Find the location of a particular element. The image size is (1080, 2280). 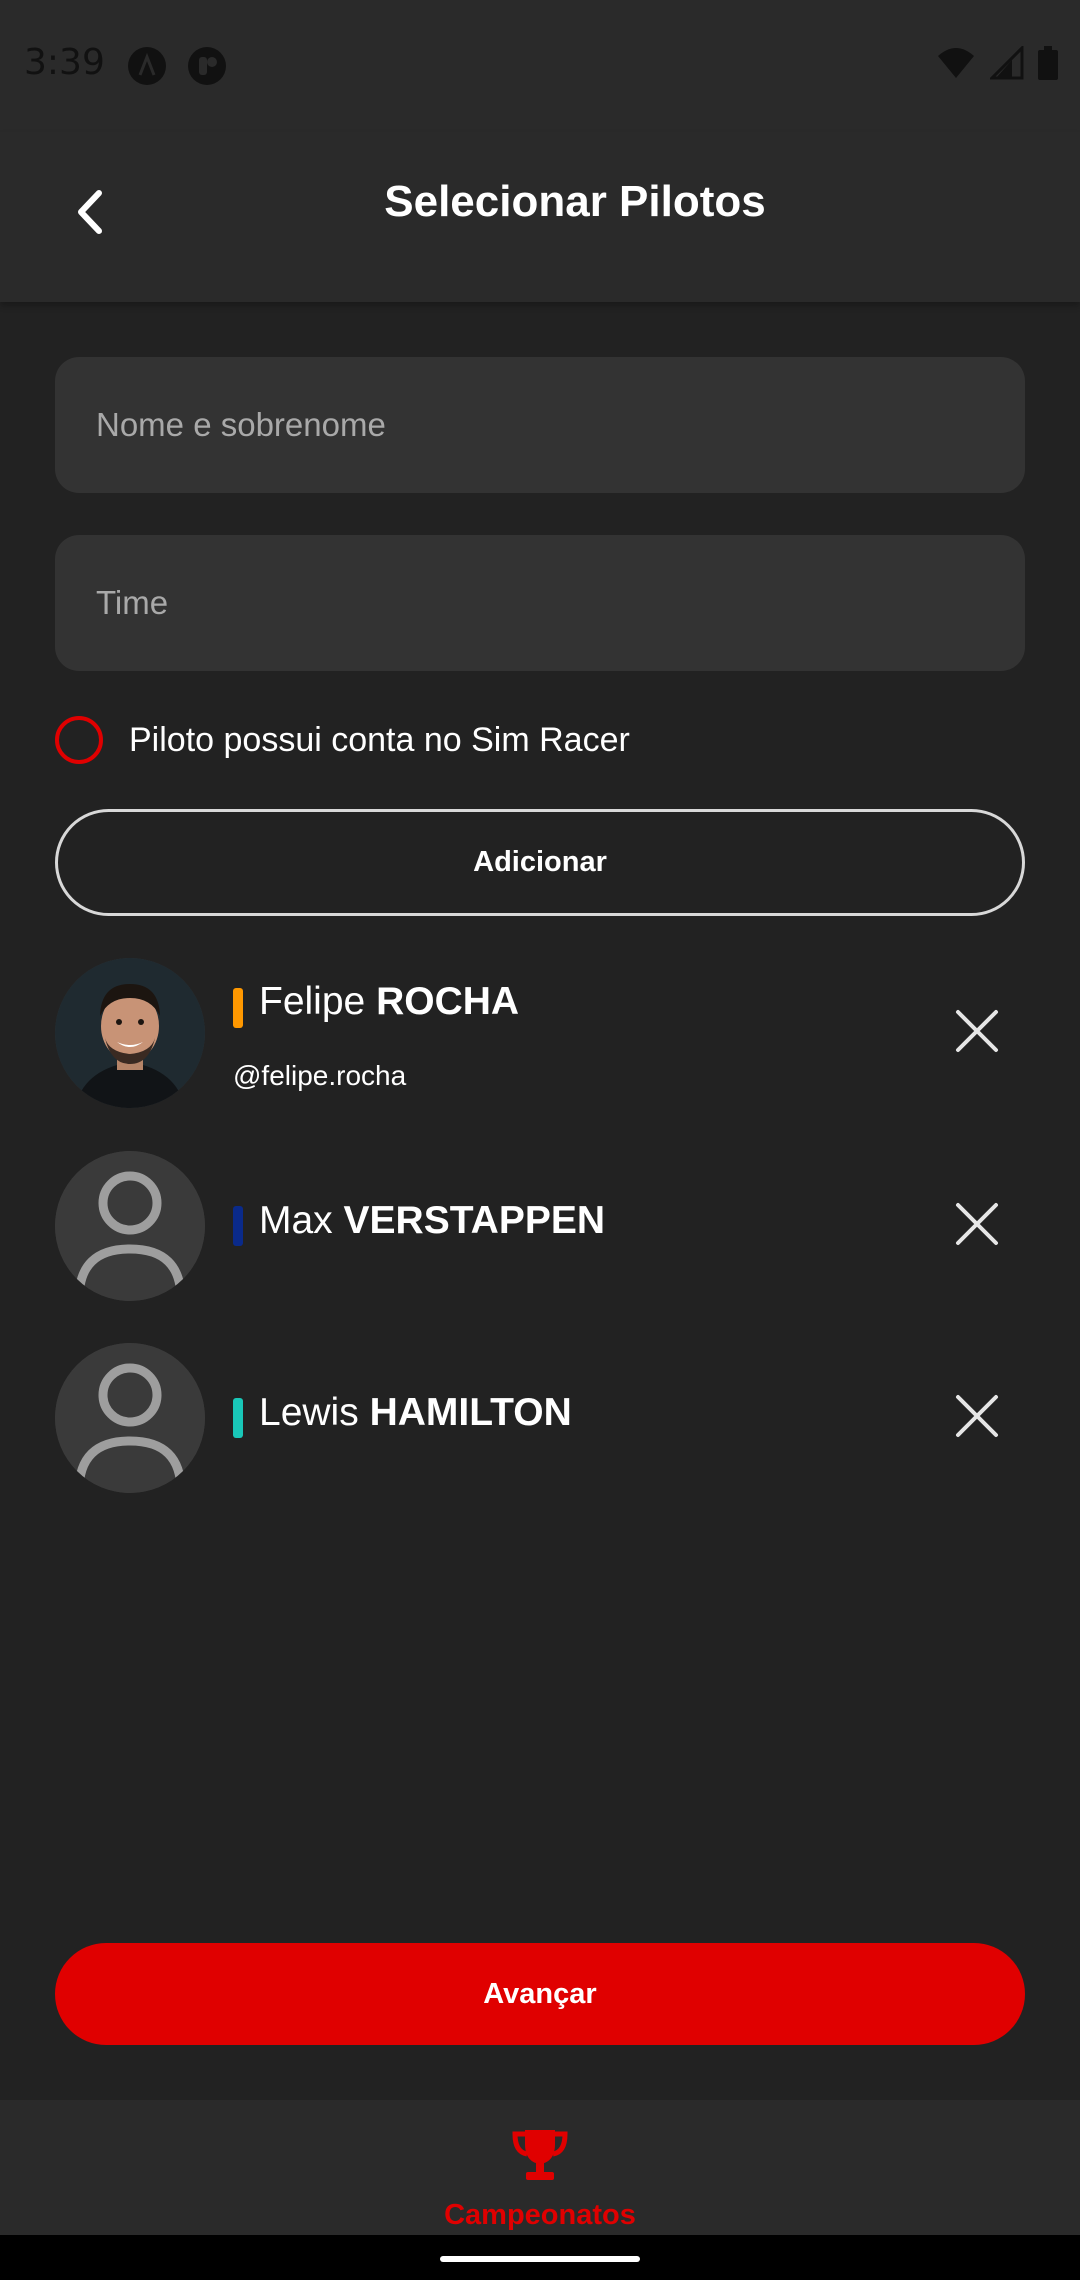

status-time: 3:39 is located at coordinates (64, 62).